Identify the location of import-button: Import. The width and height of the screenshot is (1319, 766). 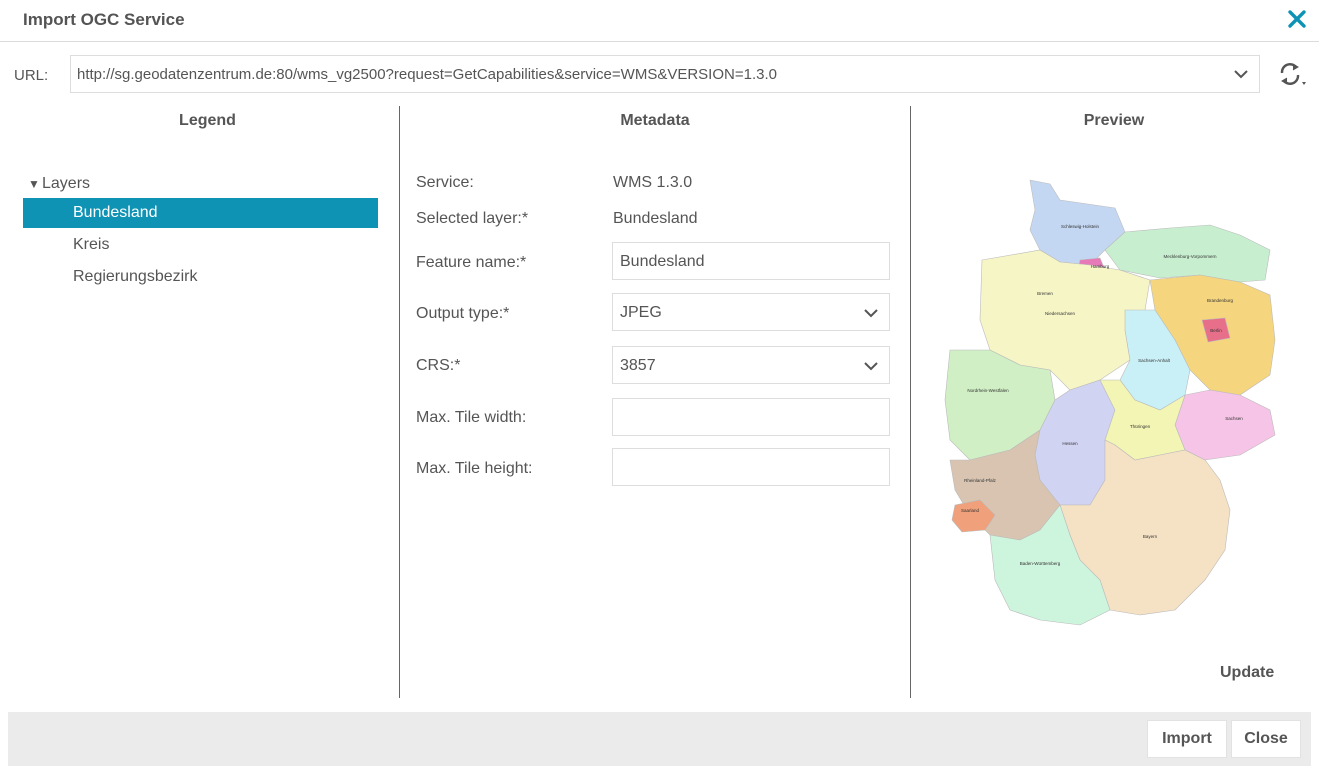
(1187, 739).